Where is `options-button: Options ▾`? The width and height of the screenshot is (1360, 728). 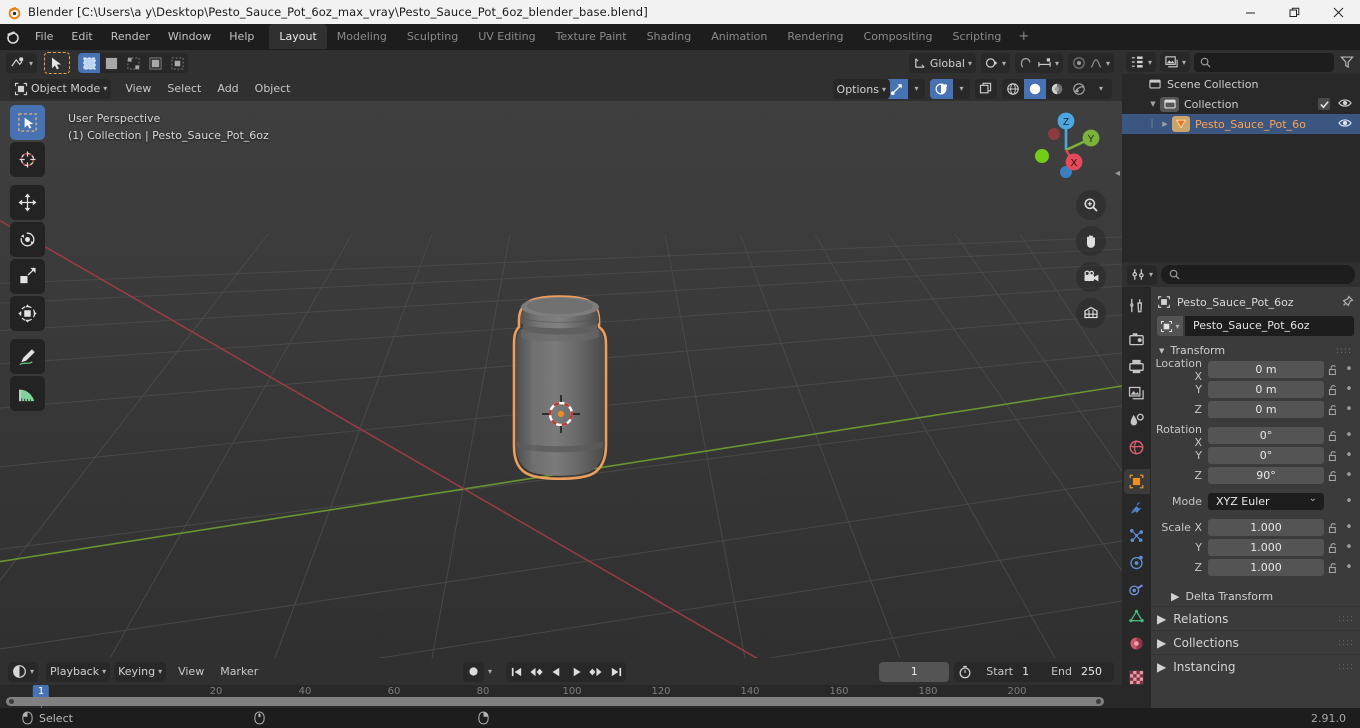 options-button: Options ▾ is located at coordinates (861, 89).